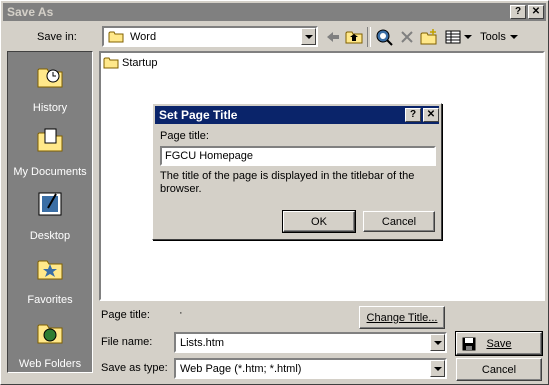 This screenshot has width=549, height=385. I want to click on new-folder-icon, so click(428, 37).